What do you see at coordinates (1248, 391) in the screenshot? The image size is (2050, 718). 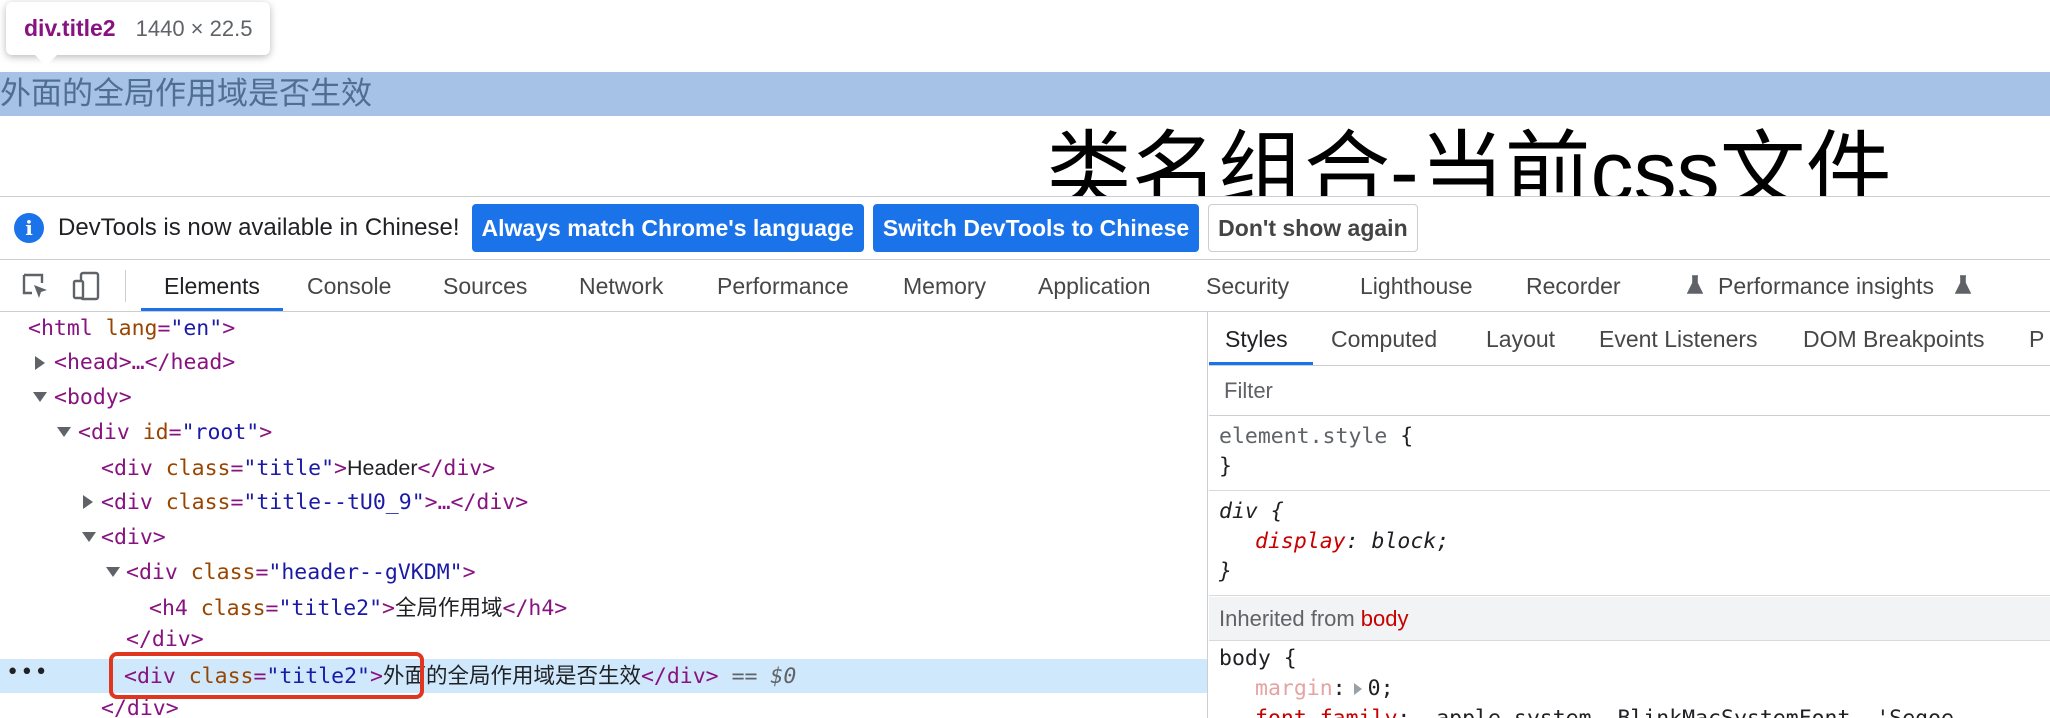 I see `styles-filter-input: Filter` at bounding box center [1248, 391].